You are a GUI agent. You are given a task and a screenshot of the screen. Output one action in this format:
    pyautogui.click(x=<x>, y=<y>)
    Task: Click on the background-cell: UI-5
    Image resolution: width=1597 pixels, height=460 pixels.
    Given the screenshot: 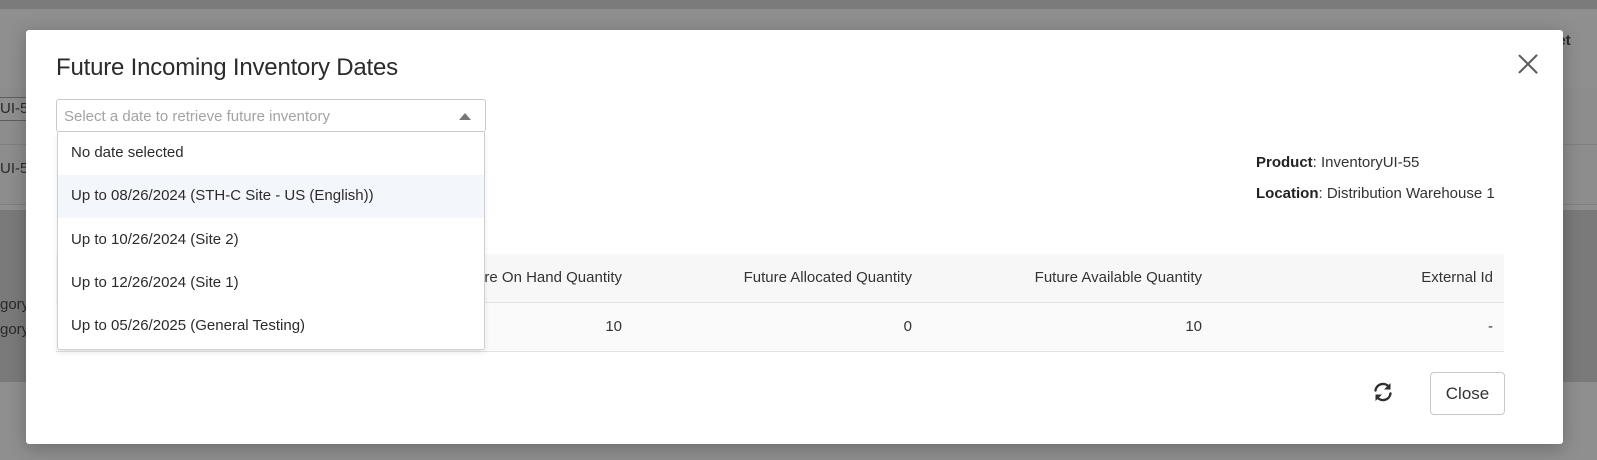 What is the action you would take?
    pyautogui.click(x=14, y=108)
    